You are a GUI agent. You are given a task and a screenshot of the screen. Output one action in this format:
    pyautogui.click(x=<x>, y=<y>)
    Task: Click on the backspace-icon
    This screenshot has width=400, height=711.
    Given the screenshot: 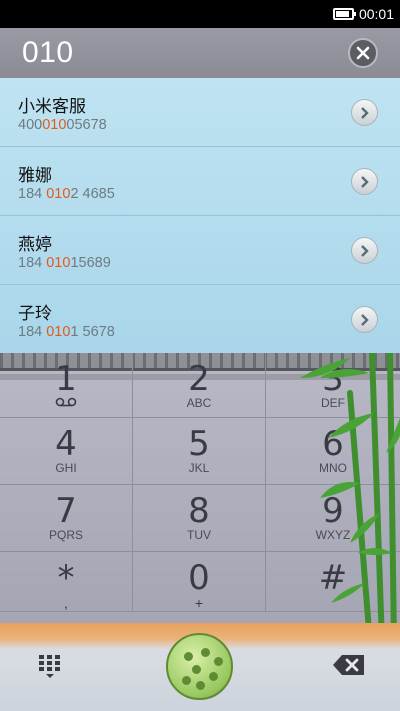 What is the action you would take?
    pyautogui.click(x=349, y=665)
    